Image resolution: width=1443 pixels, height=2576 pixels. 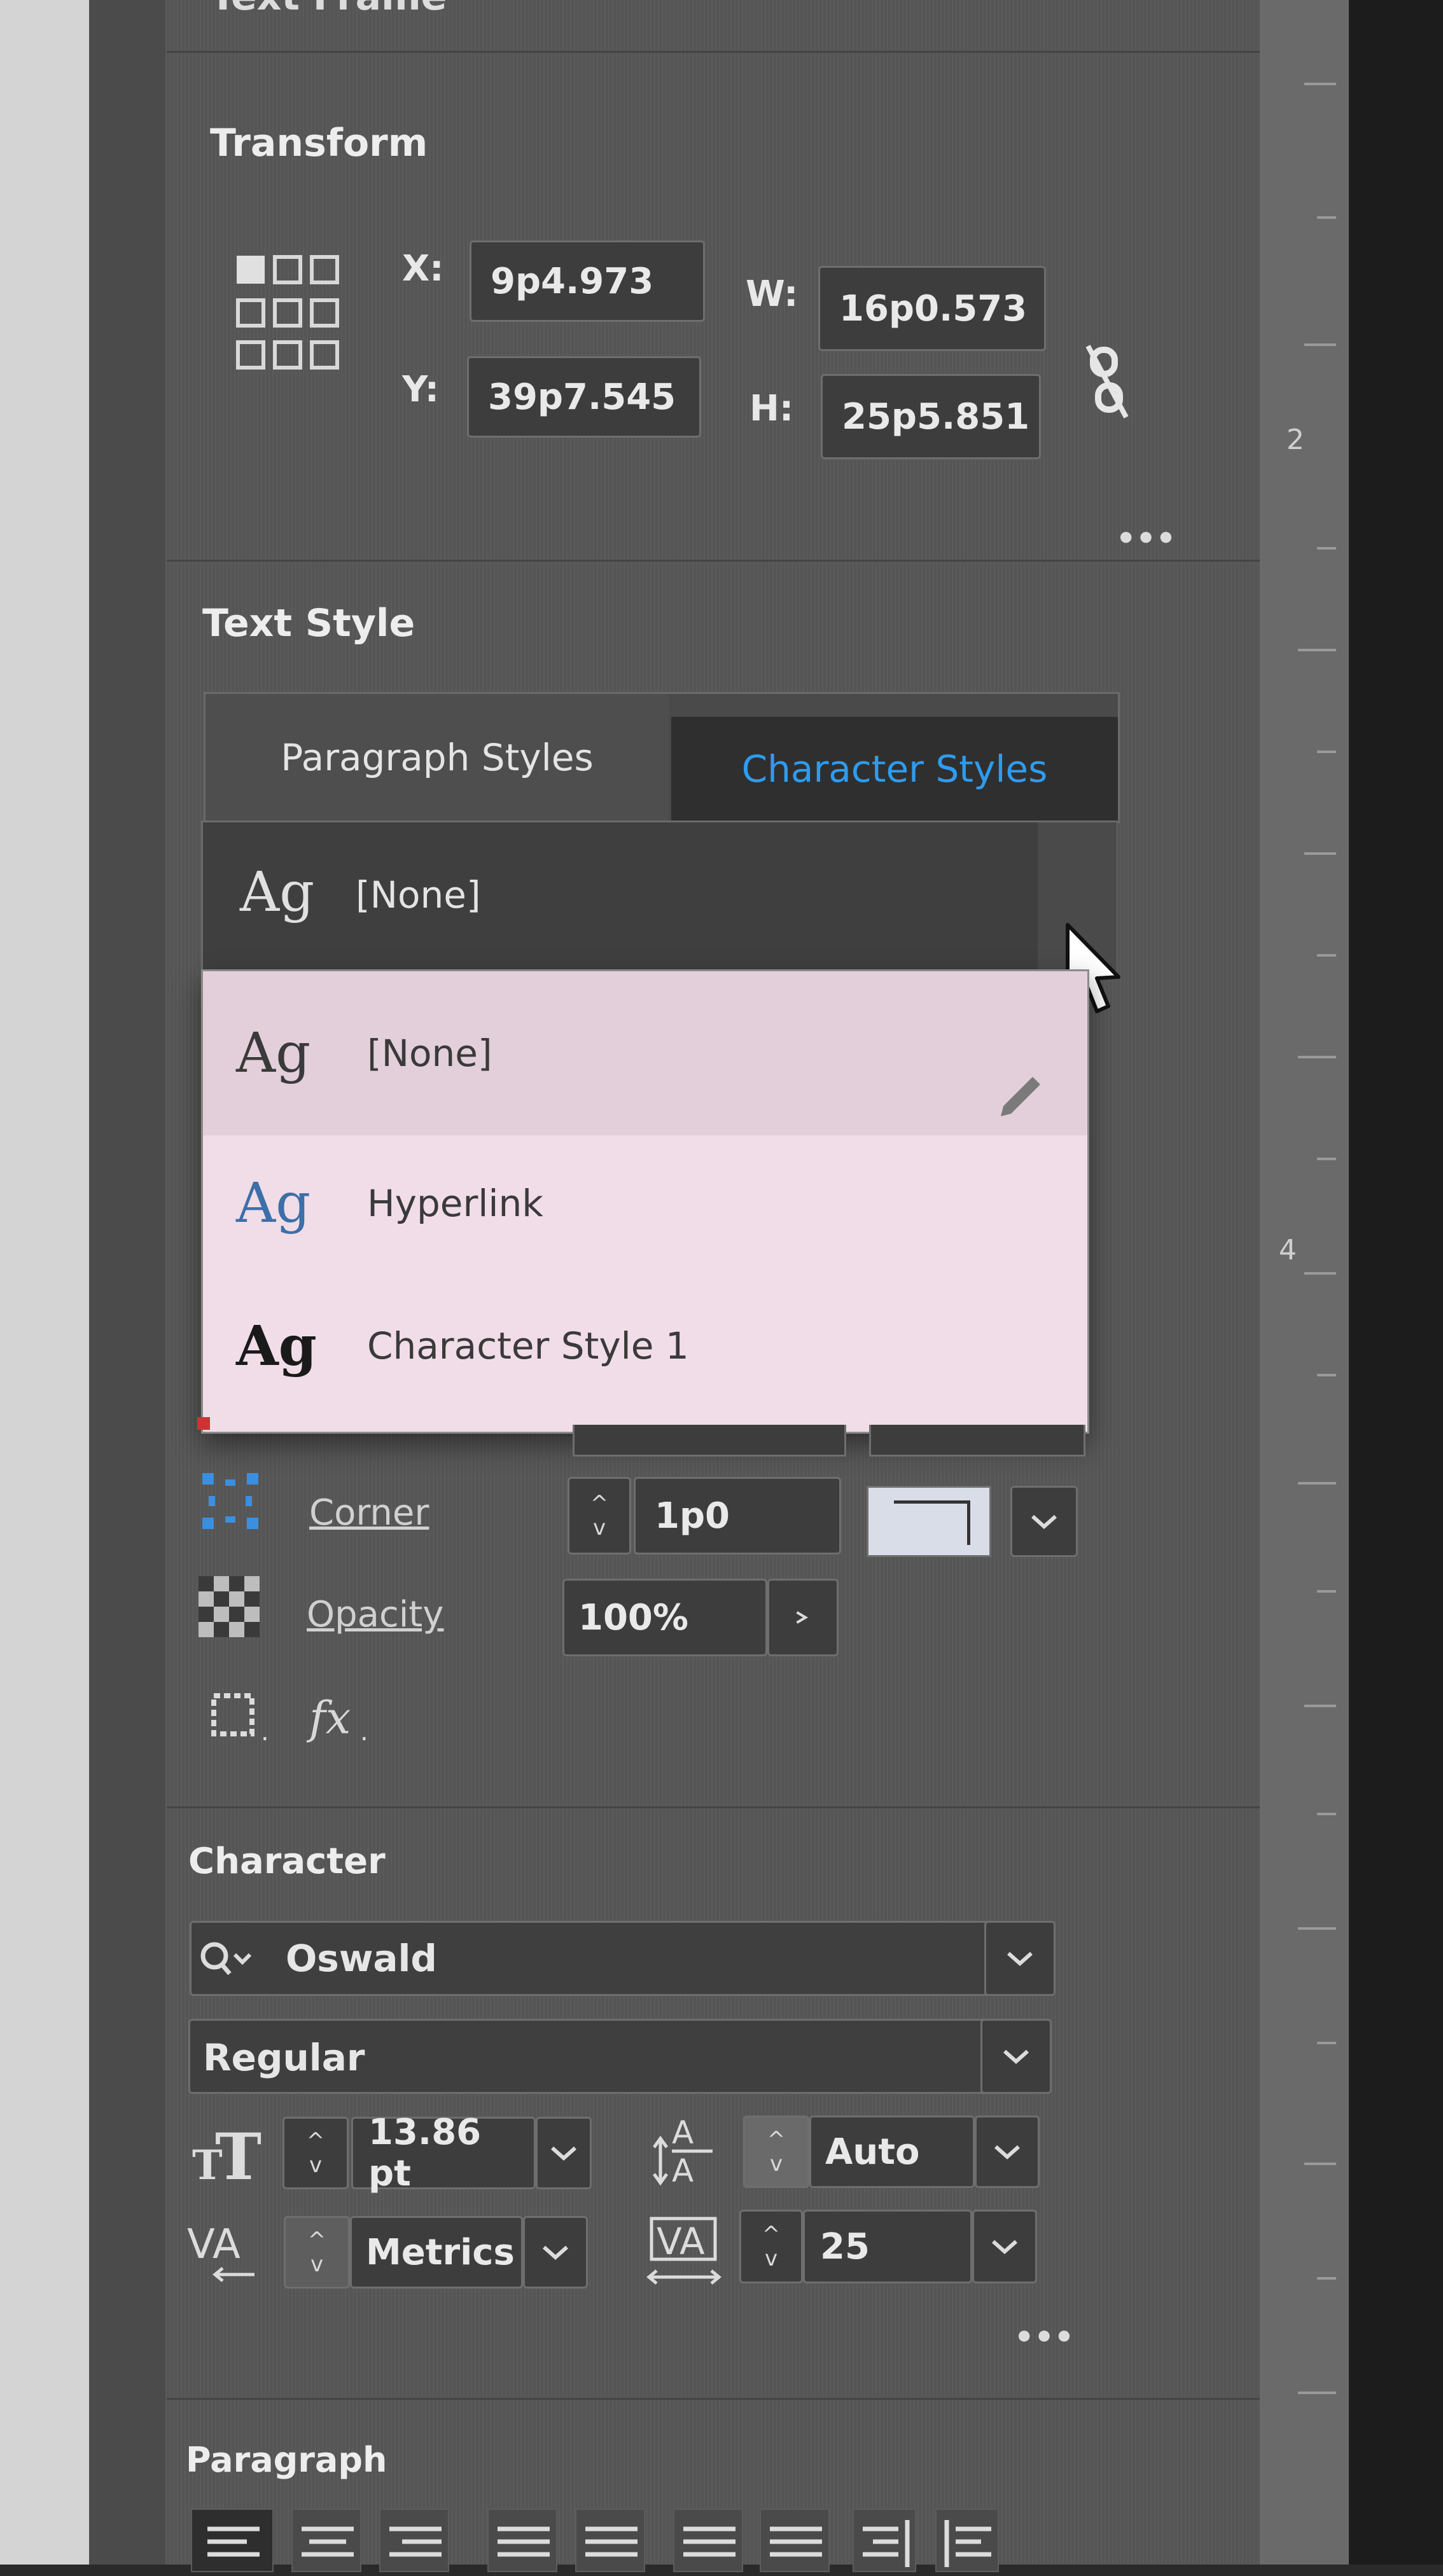 I want to click on justify-left-icon, so click(x=524, y=2541).